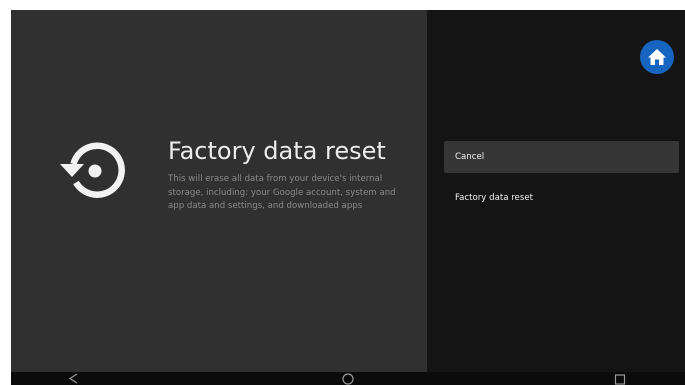 The width and height of the screenshot is (685, 385). What do you see at coordinates (561, 198) in the screenshot?
I see `factory-data-reset-button: Factory data reset` at bounding box center [561, 198].